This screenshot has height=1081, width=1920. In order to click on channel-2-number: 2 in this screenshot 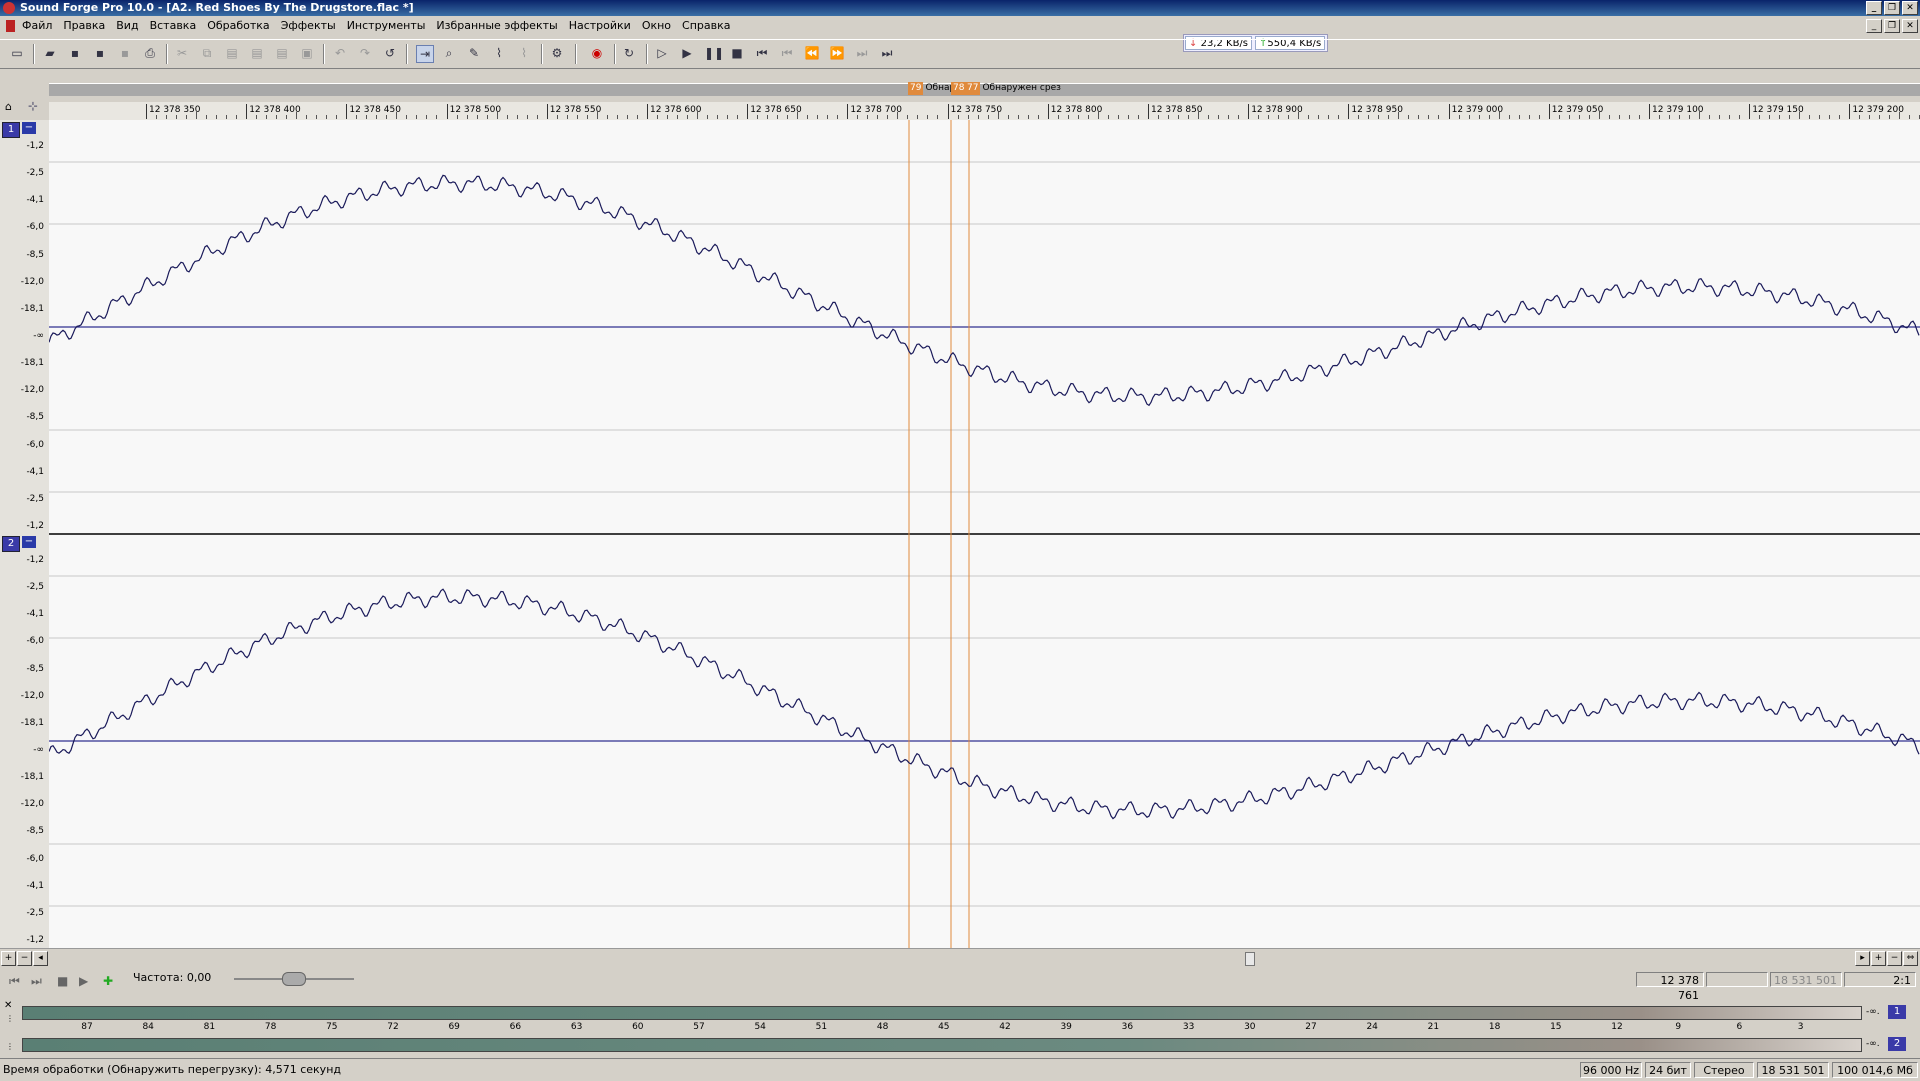, I will do `click(11, 544)`.